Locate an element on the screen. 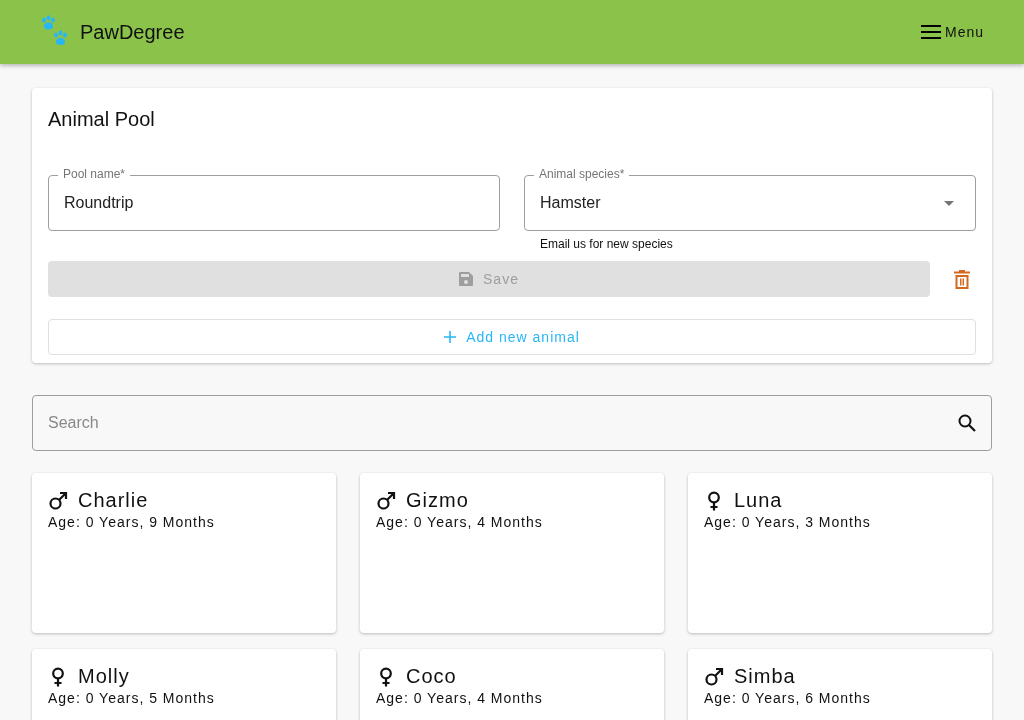  animal-name: Charlie is located at coordinates (113, 500).